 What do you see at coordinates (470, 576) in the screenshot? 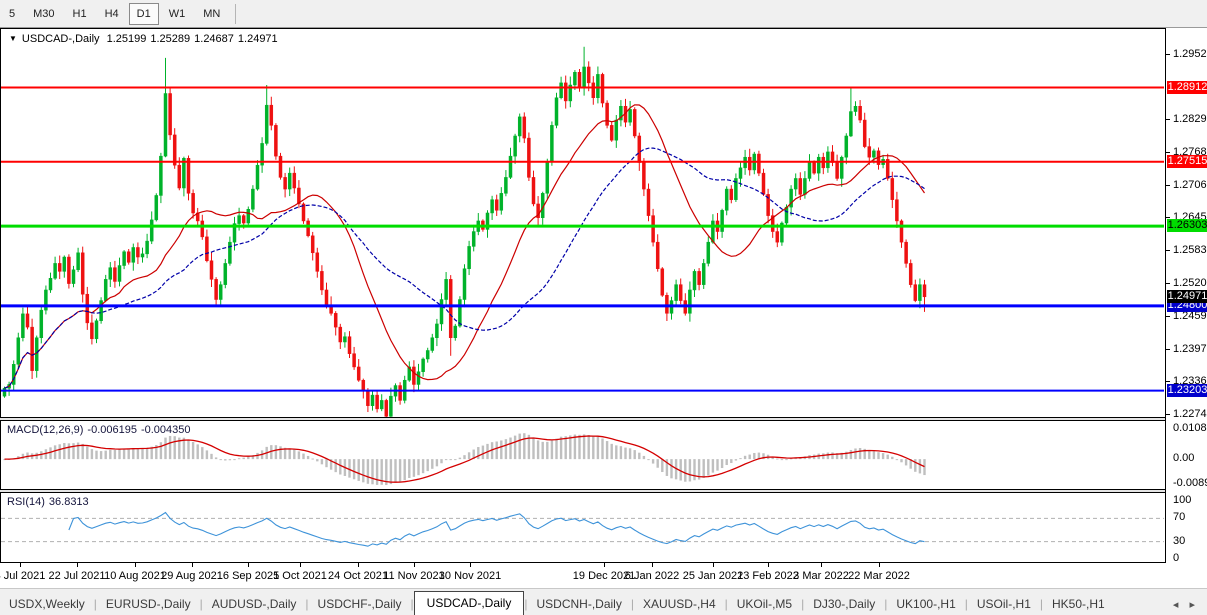
I see `date-label: 30 Nov 2021` at bounding box center [470, 576].